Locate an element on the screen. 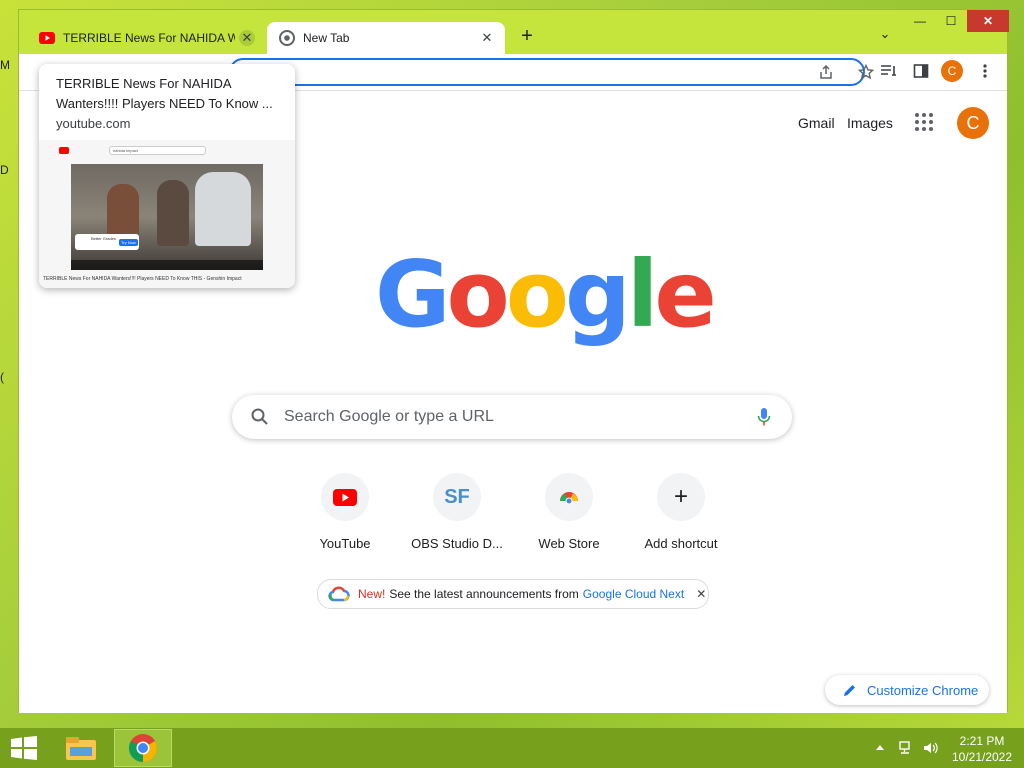 The image size is (1024, 768). tray-expand-icon is located at coordinates (880, 747).